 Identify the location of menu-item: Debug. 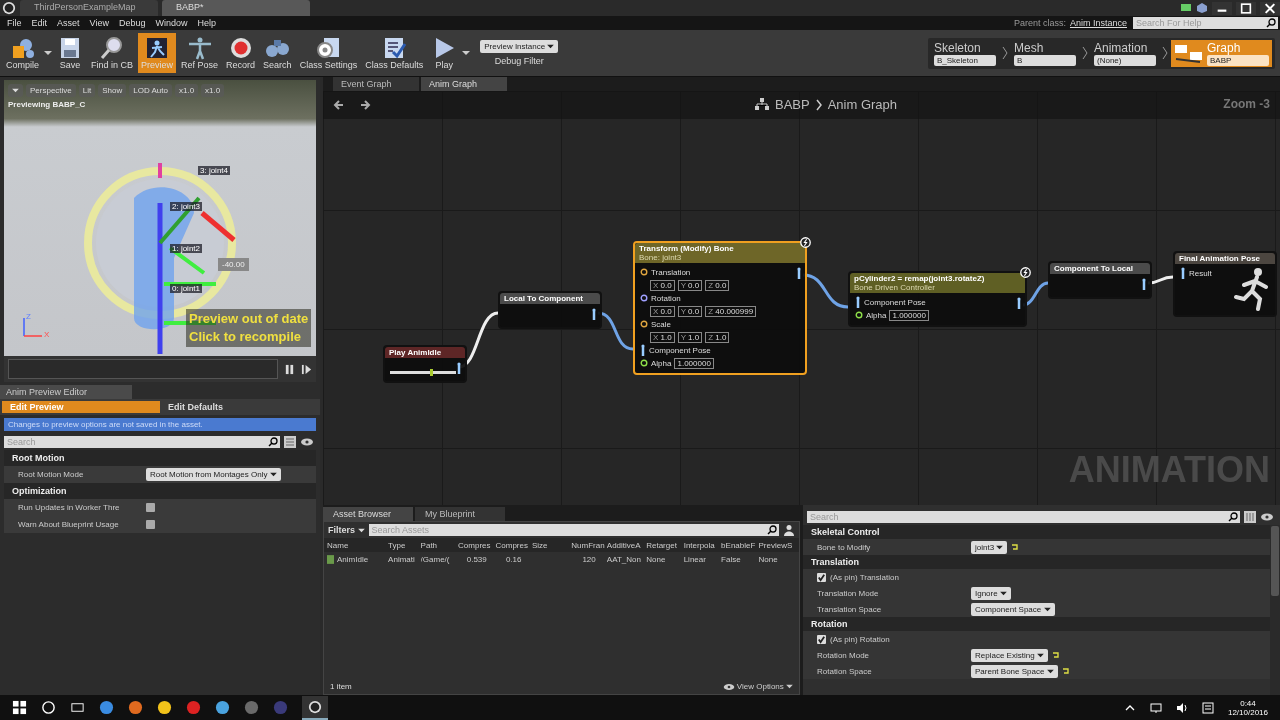
(132, 23).